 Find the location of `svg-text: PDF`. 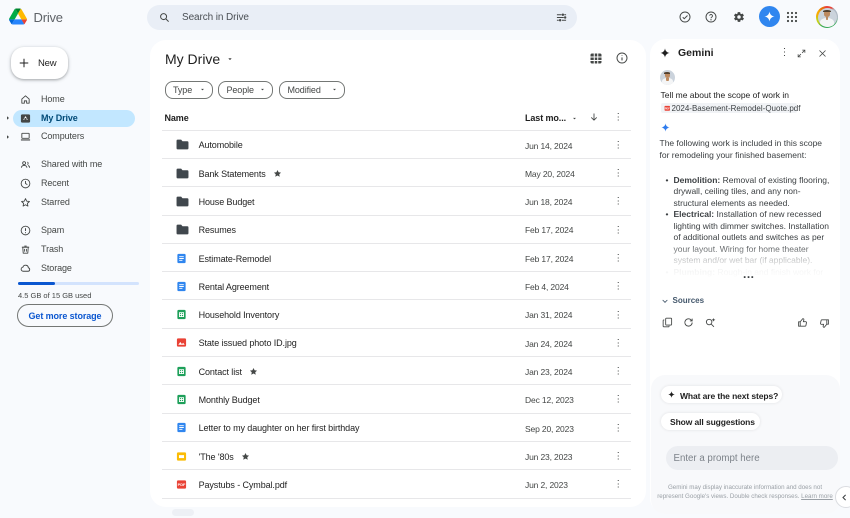

svg-text: PDF is located at coordinates (182, 484).